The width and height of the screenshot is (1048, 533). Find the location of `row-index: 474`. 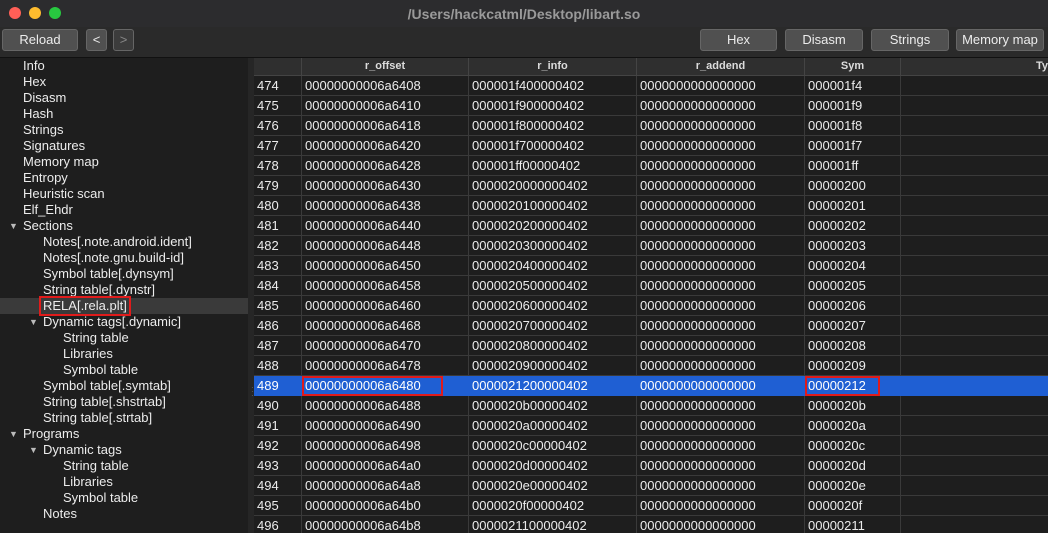

row-index: 474 is located at coordinates (278, 86).